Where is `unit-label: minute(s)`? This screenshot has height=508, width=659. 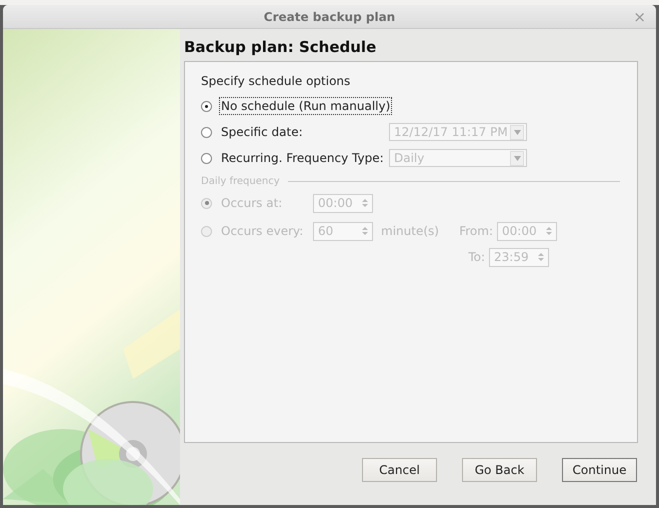
unit-label: minute(s) is located at coordinates (410, 231).